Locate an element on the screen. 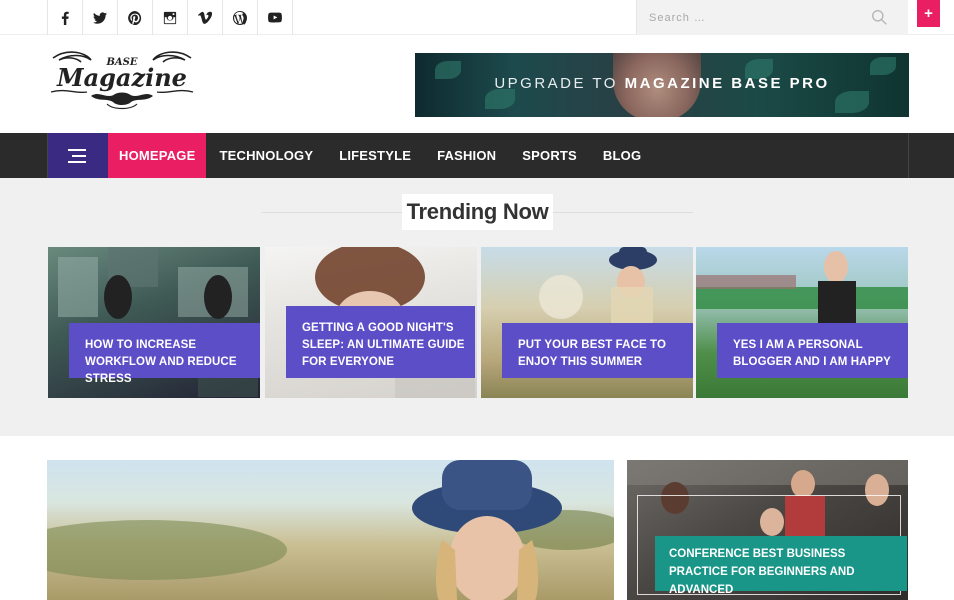 This screenshot has height=600, width=954. pinterest-icon is located at coordinates (135, 17).